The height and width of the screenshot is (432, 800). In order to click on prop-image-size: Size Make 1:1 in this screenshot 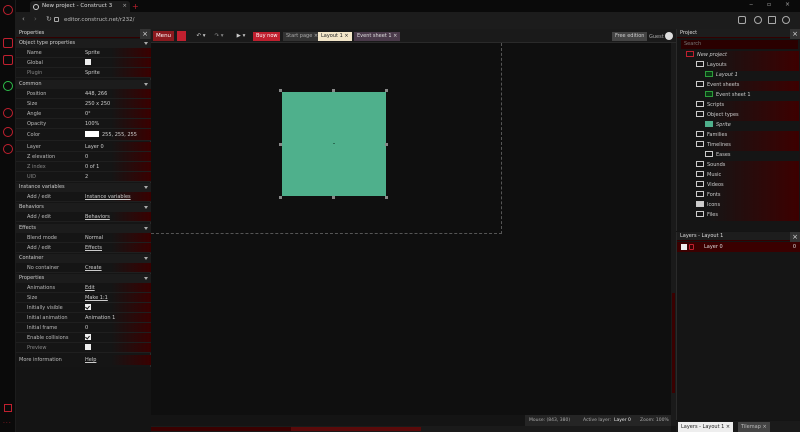, I will do `click(83, 298)`.